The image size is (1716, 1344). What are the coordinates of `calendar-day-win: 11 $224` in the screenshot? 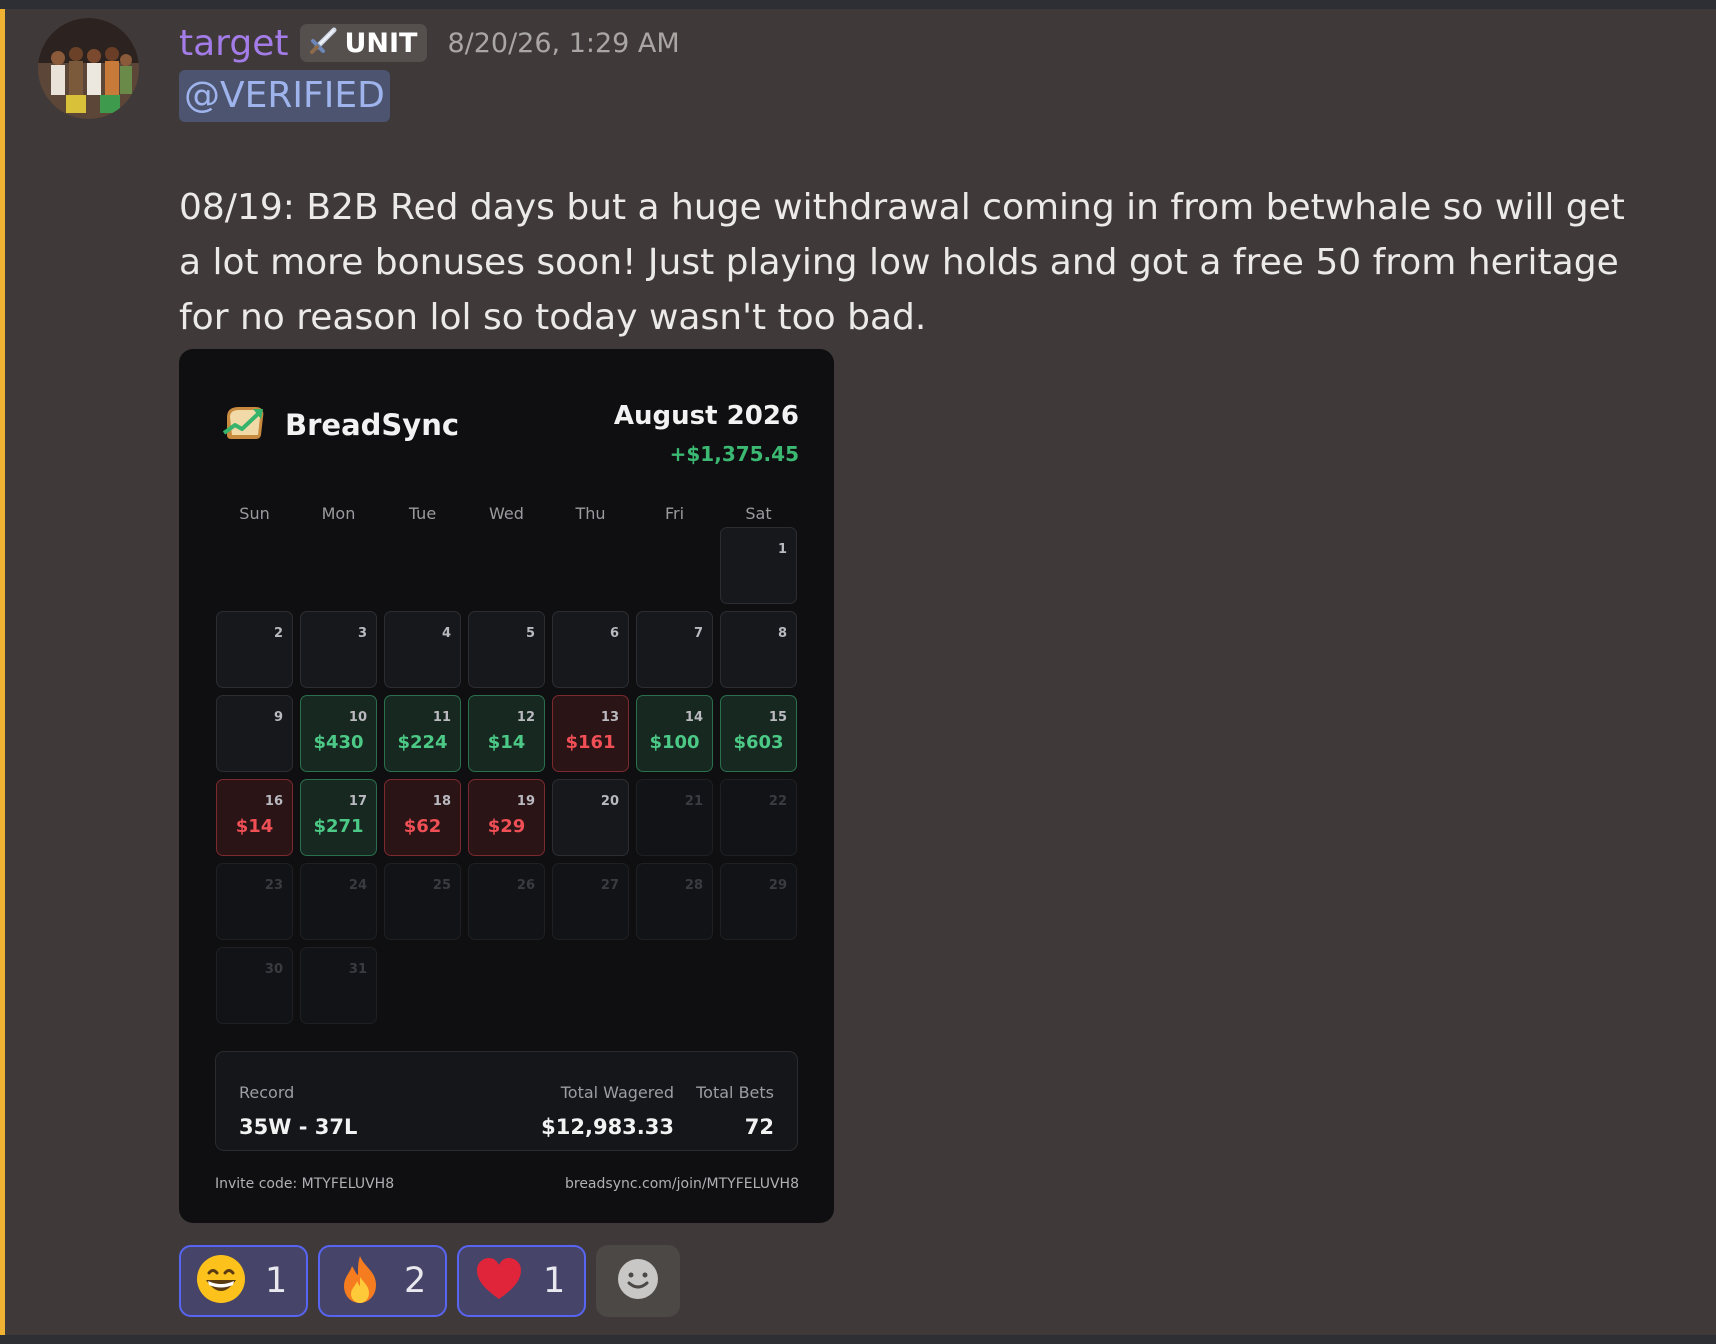 It's located at (422, 733).